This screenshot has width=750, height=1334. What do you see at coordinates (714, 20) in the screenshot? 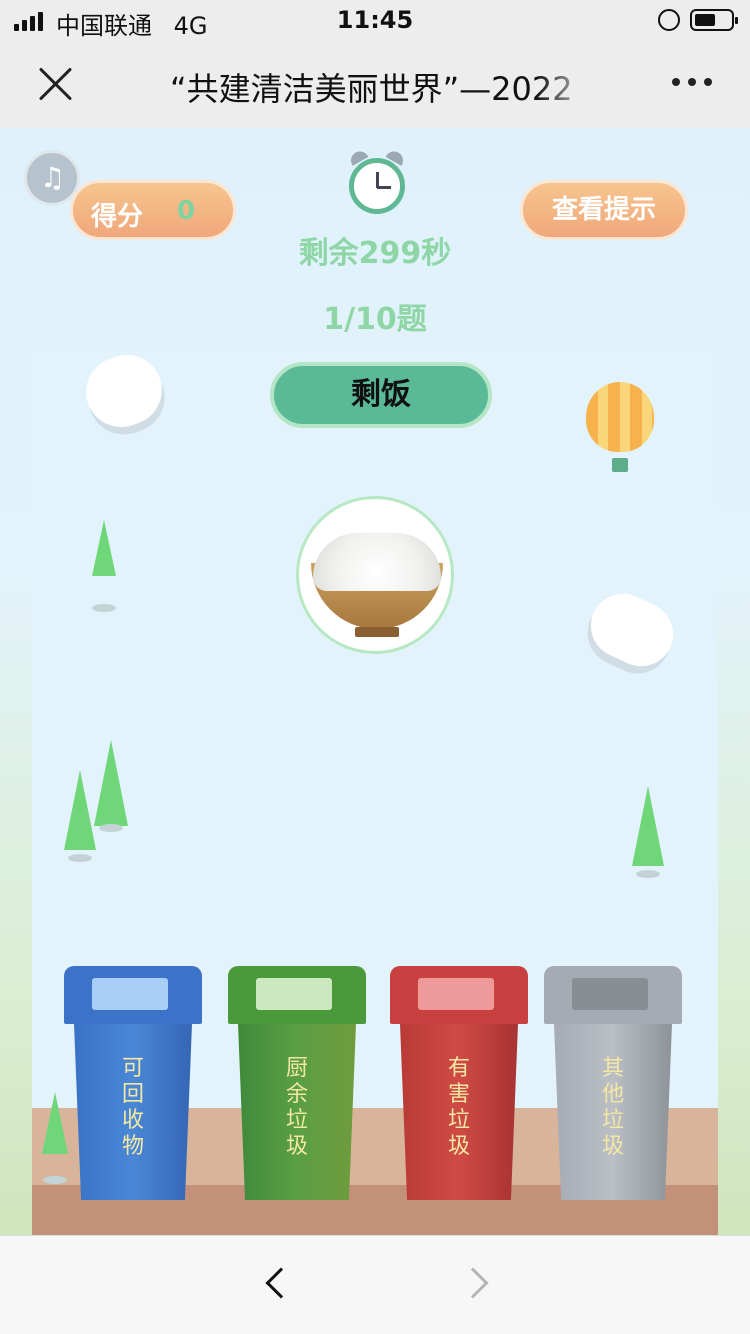
I see `battery-icon` at bounding box center [714, 20].